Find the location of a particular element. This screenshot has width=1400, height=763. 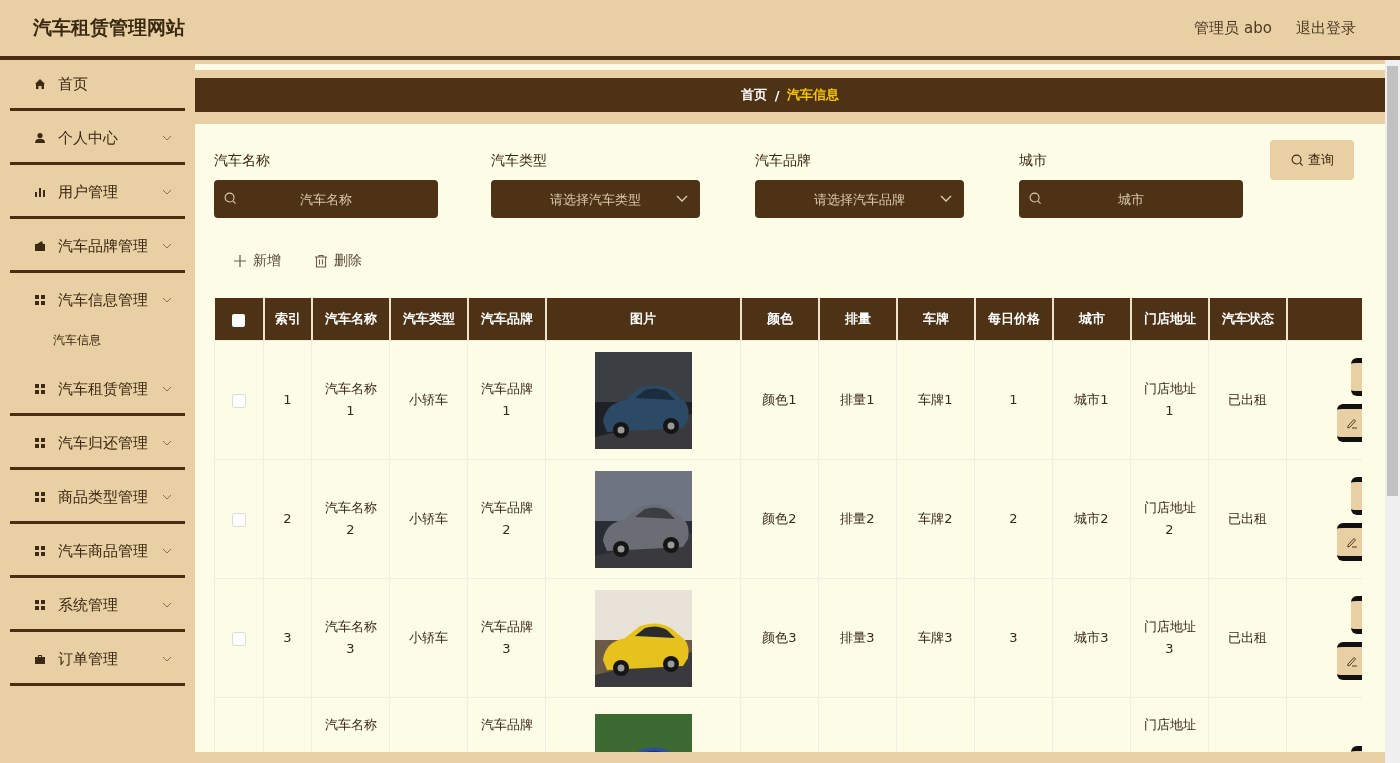

sidebar-item: 汽车品牌管理 is located at coordinates (97, 246).